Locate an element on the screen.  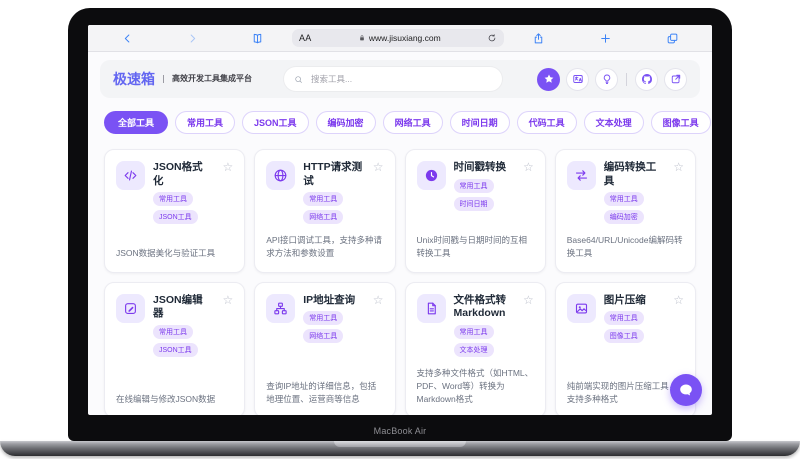
url-text: www.jisuxiang.com is located at coordinates (404, 38).